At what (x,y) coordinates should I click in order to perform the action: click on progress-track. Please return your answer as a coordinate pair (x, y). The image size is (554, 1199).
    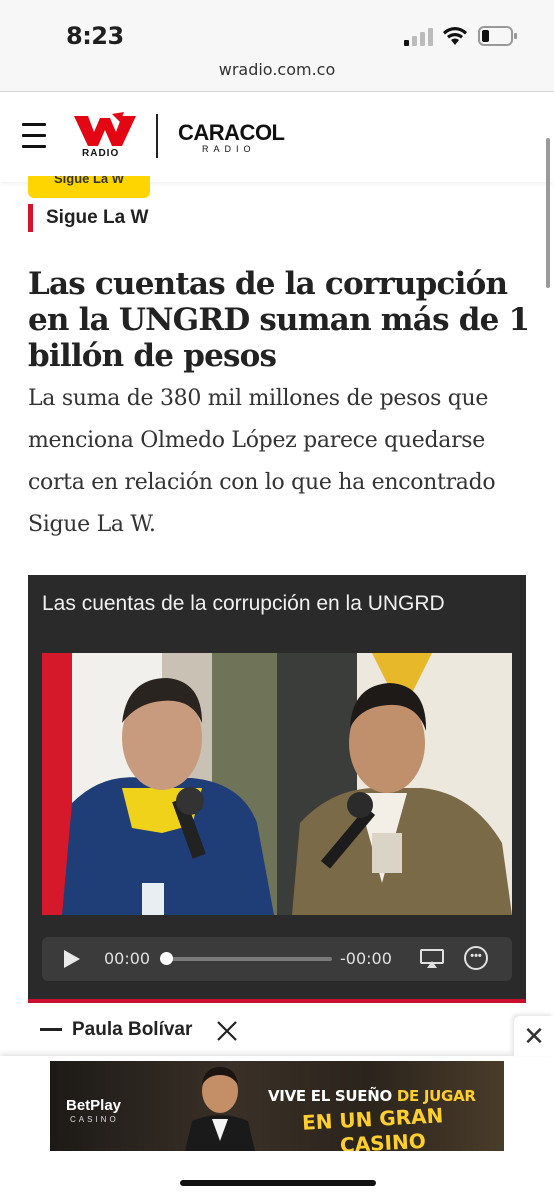
    Looking at the image, I should click on (249, 959).